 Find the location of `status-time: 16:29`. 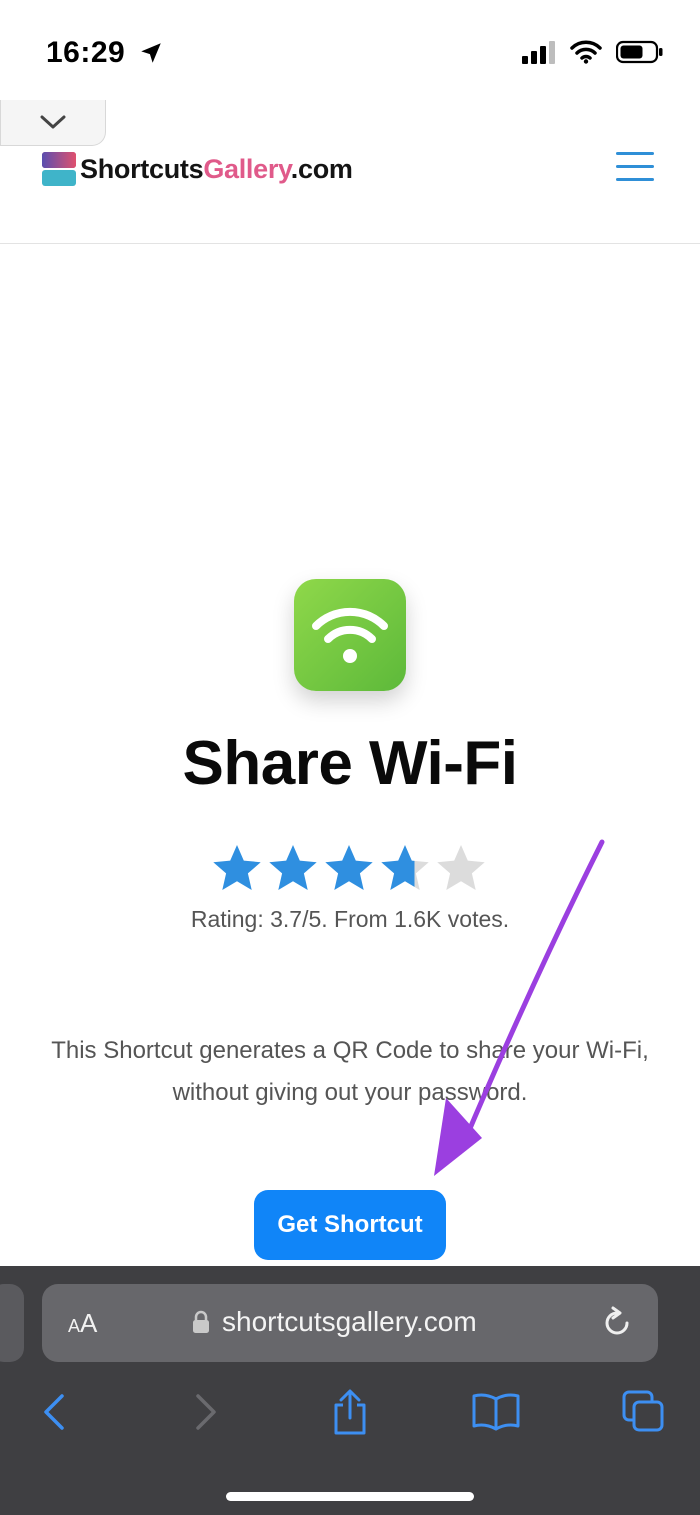

status-time: 16:29 is located at coordinates (86, 52).